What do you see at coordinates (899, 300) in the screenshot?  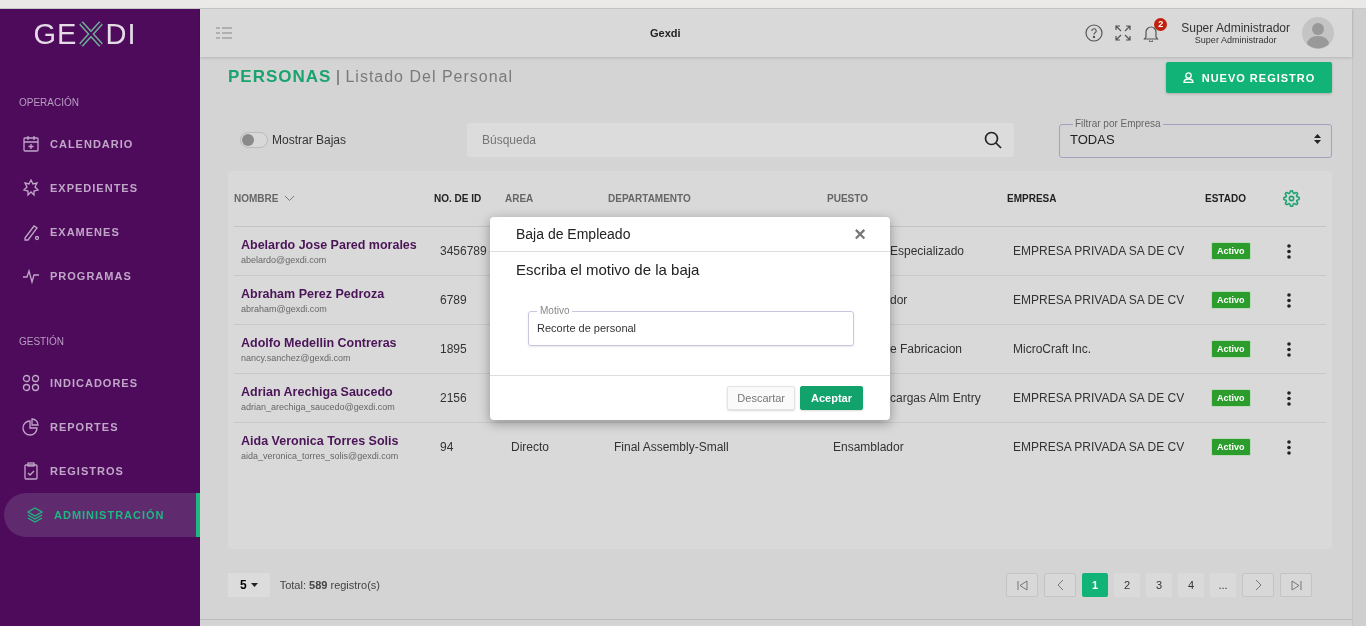 I see `table-cell: dor` at bounding box center [899, 300].